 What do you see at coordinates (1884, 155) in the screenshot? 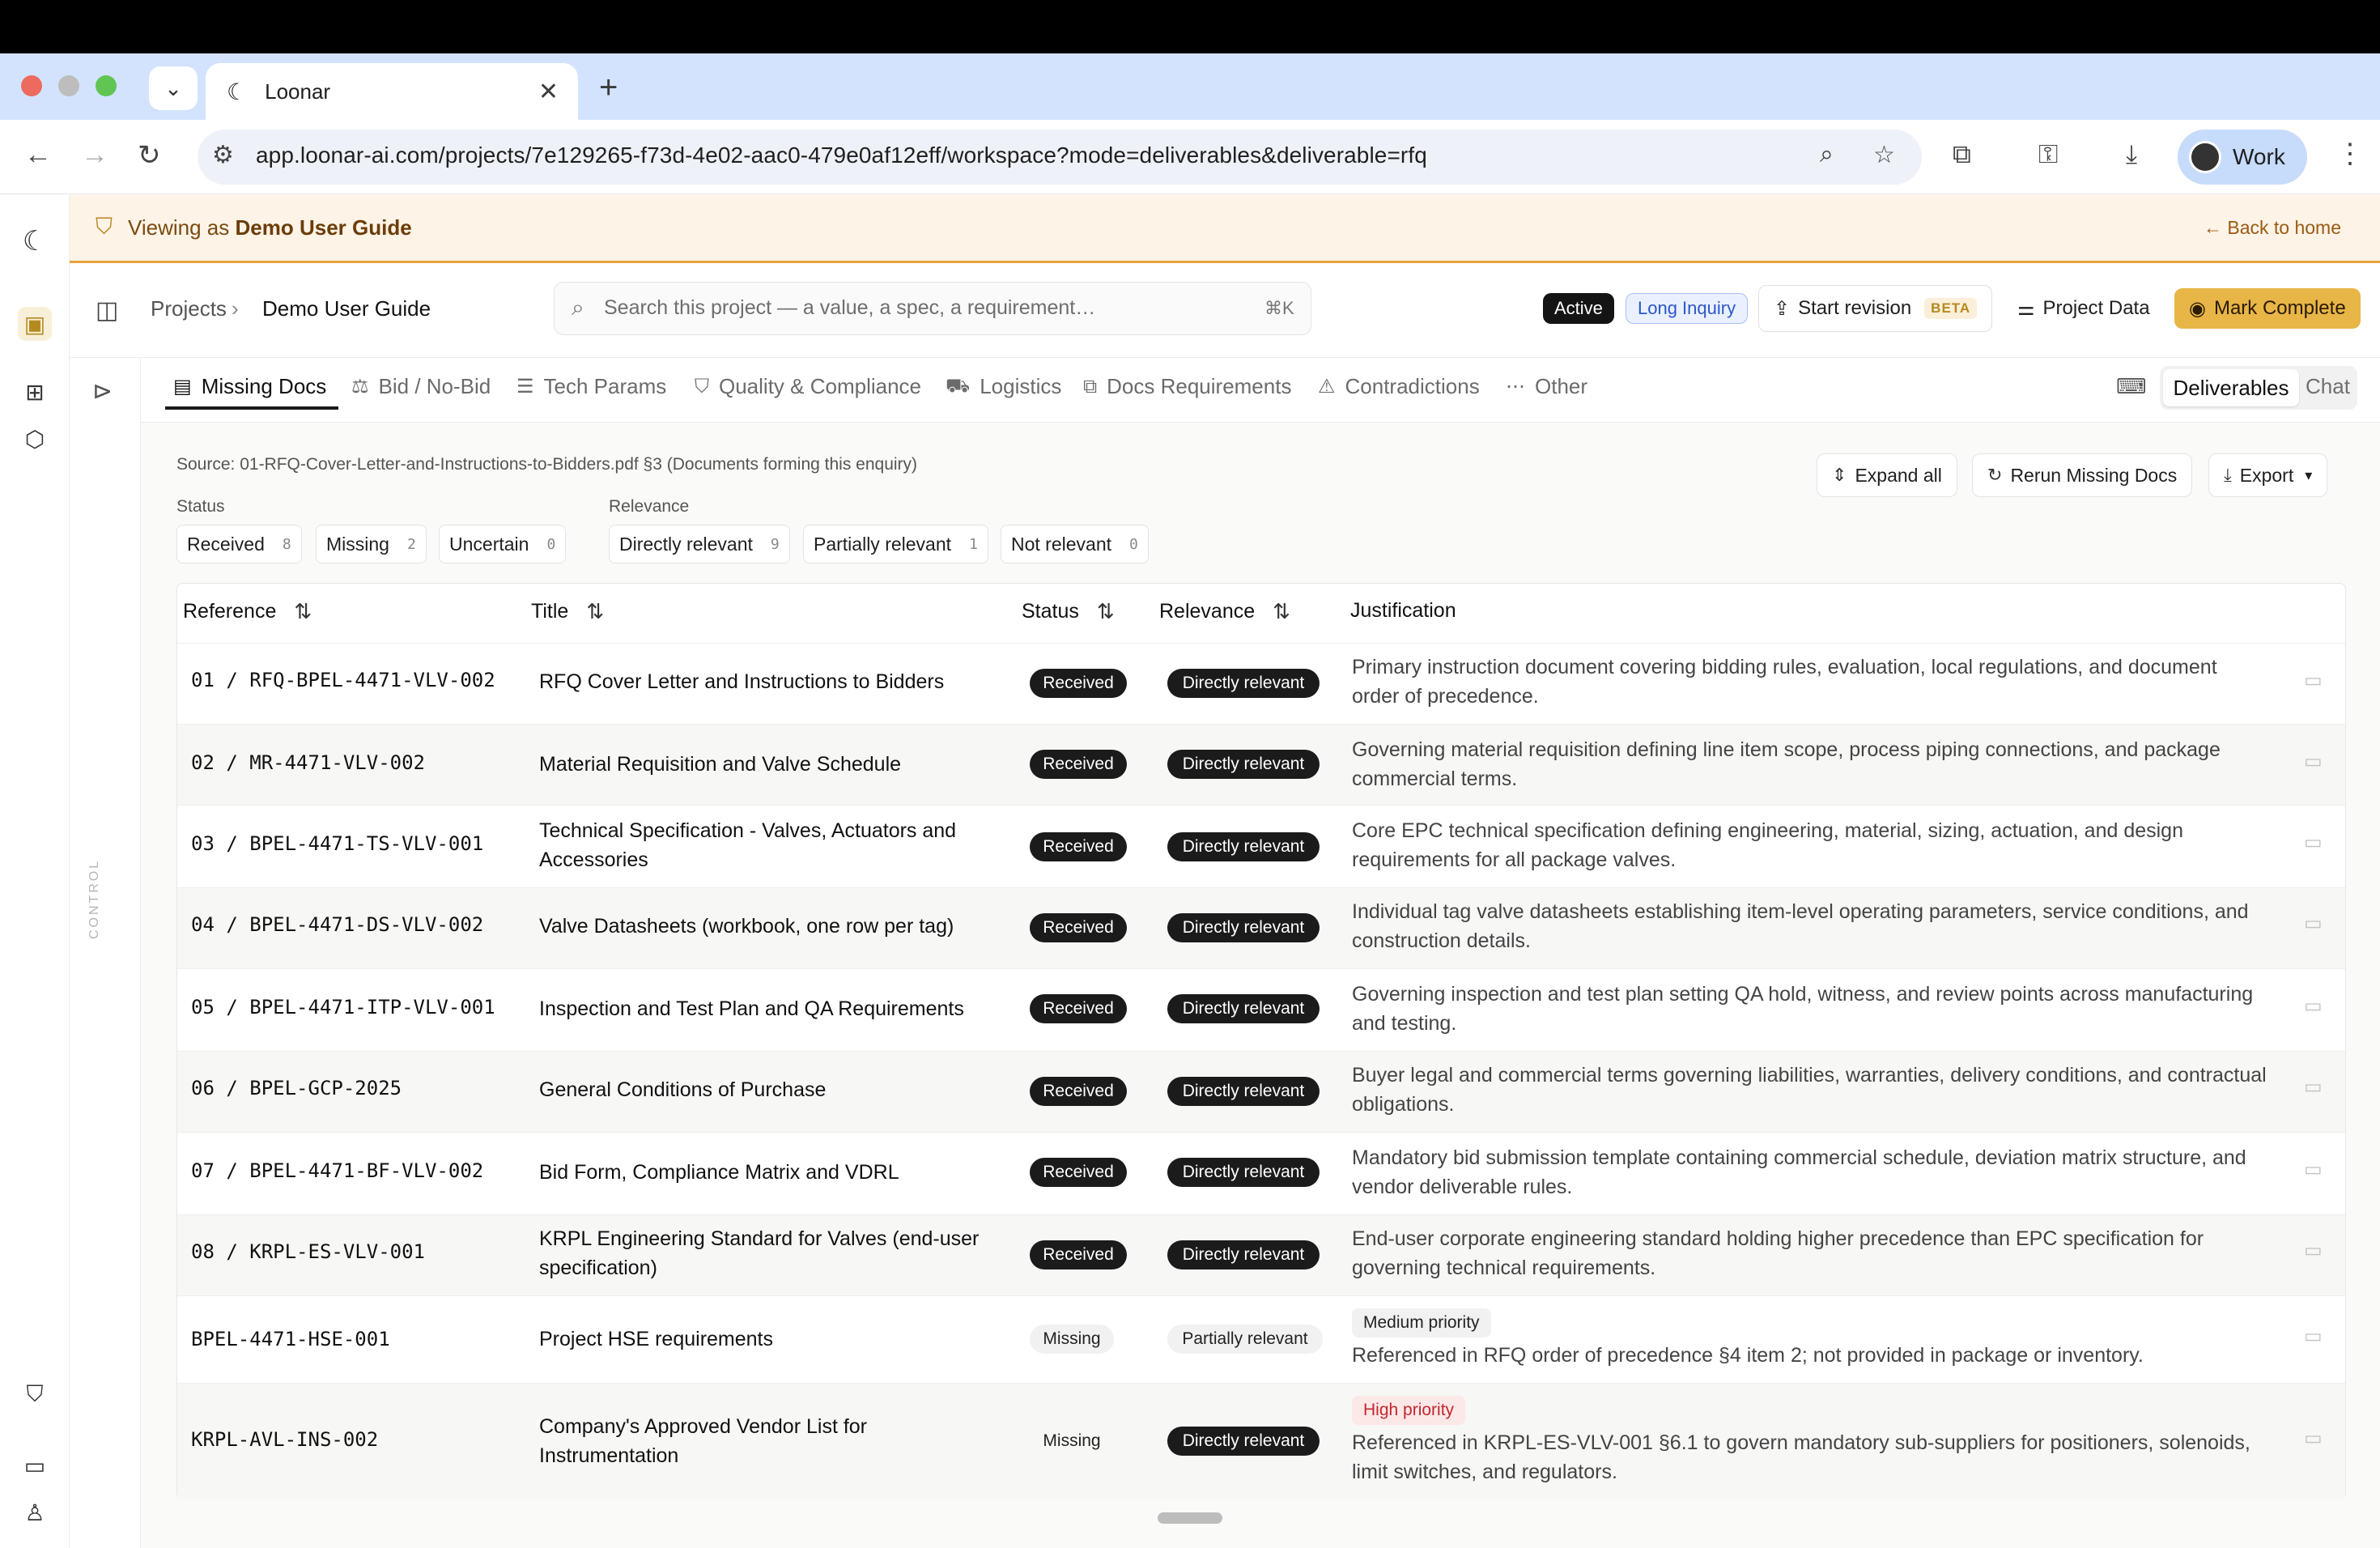
I see `bookmark-star-icon: ☆` at bounding box center [1884, 155].